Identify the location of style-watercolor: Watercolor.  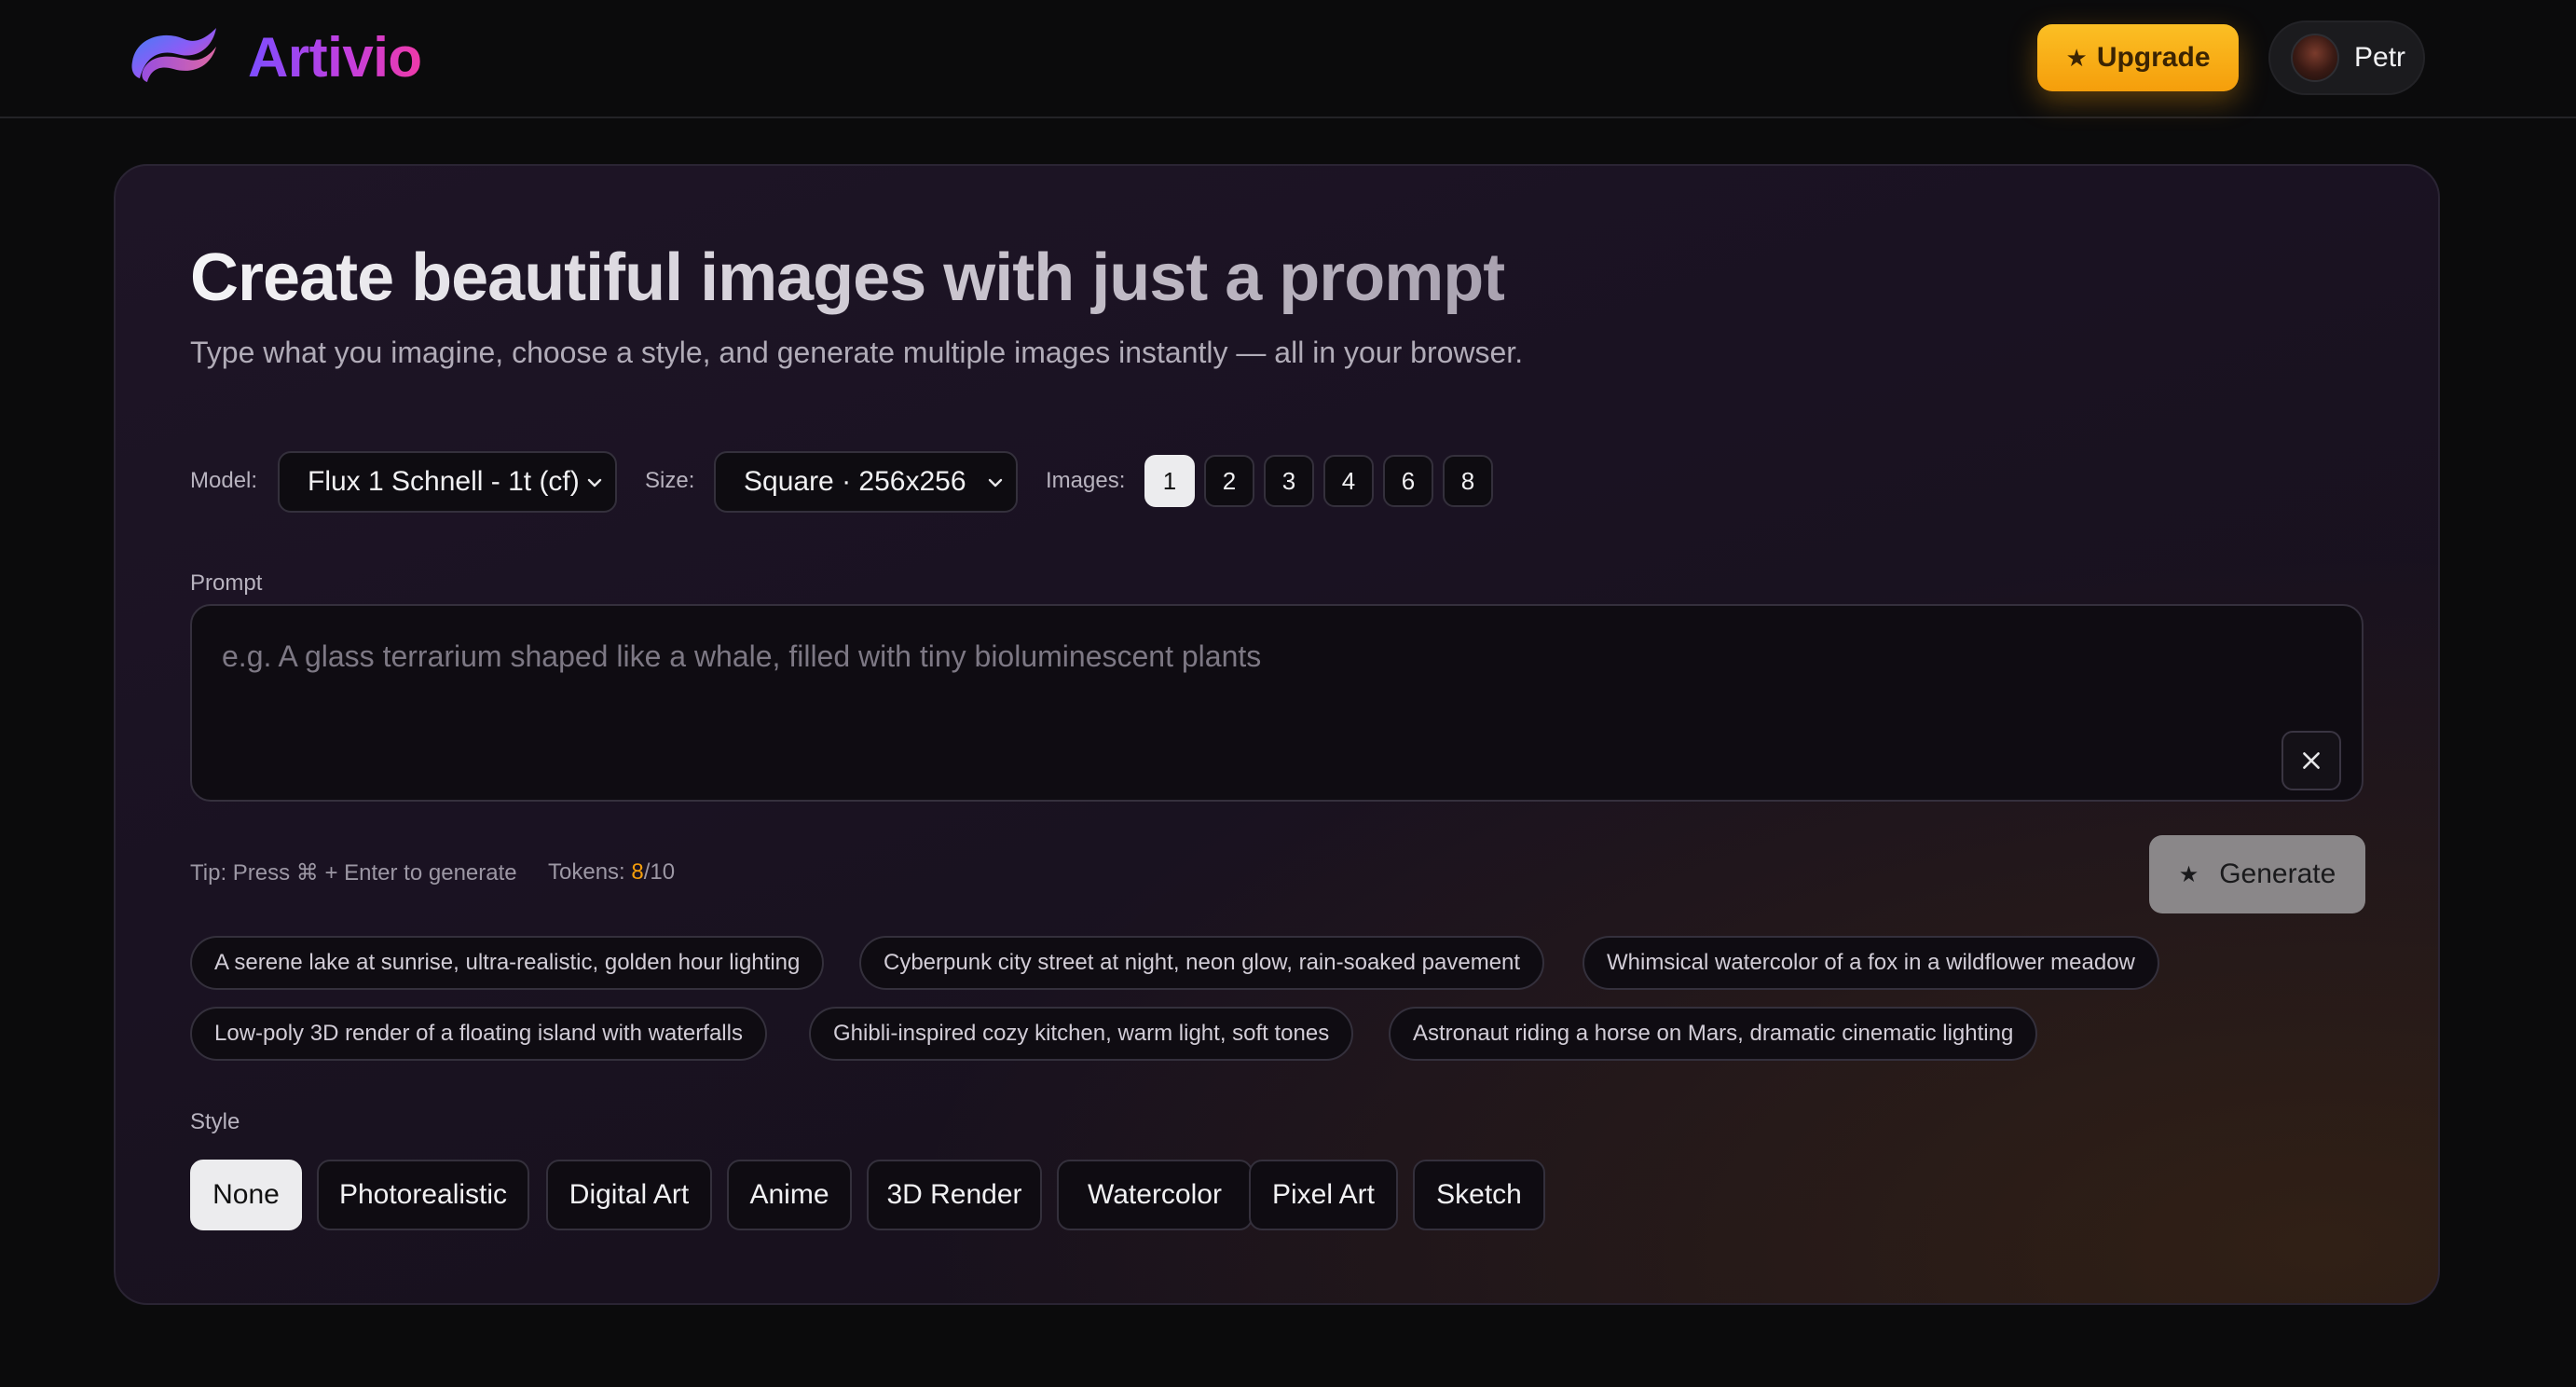
(1155, 1195).